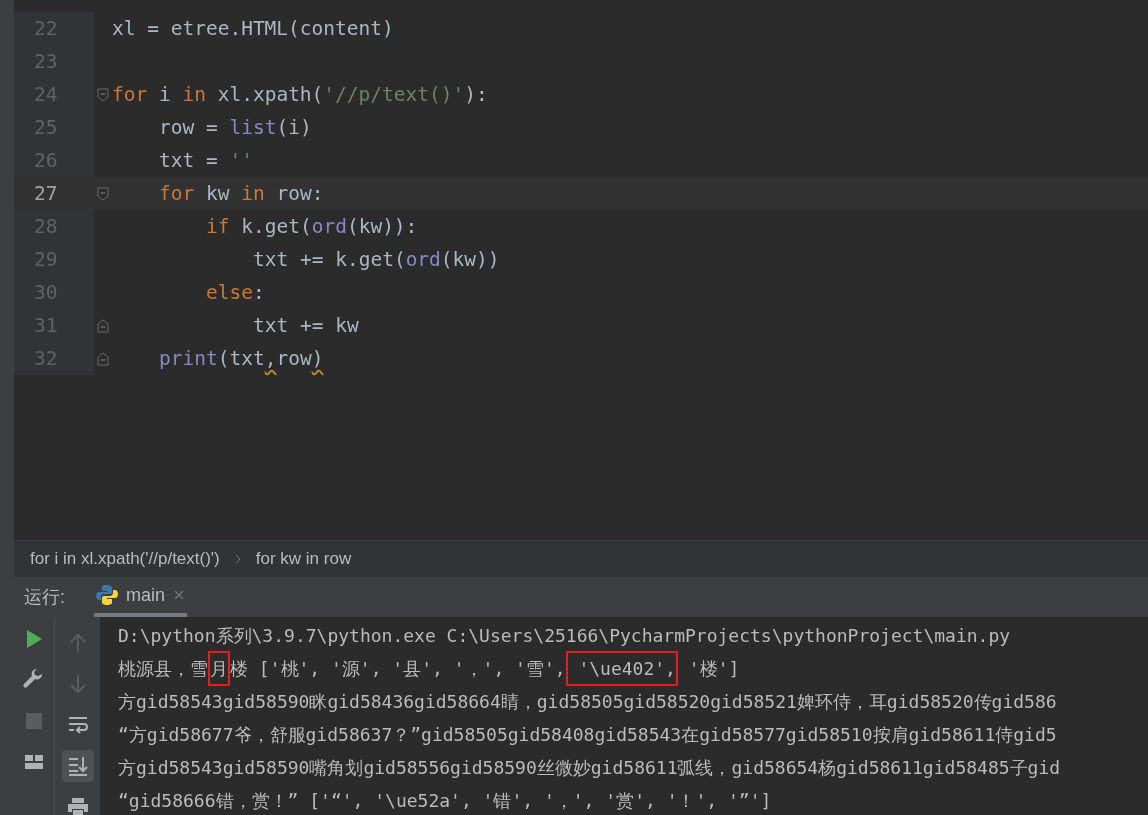  I want to click on console-text: 桃源县，雪, so click(163, 669).